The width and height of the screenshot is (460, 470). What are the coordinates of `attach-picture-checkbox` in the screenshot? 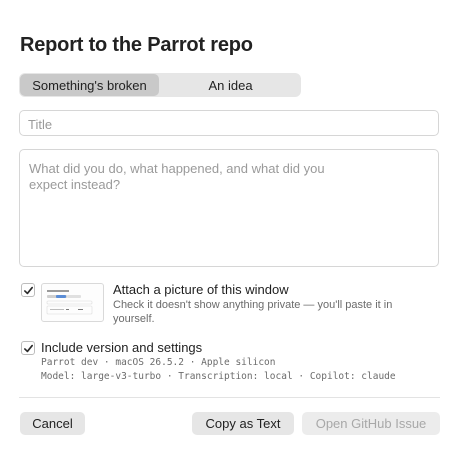 It's located at (28, 290).